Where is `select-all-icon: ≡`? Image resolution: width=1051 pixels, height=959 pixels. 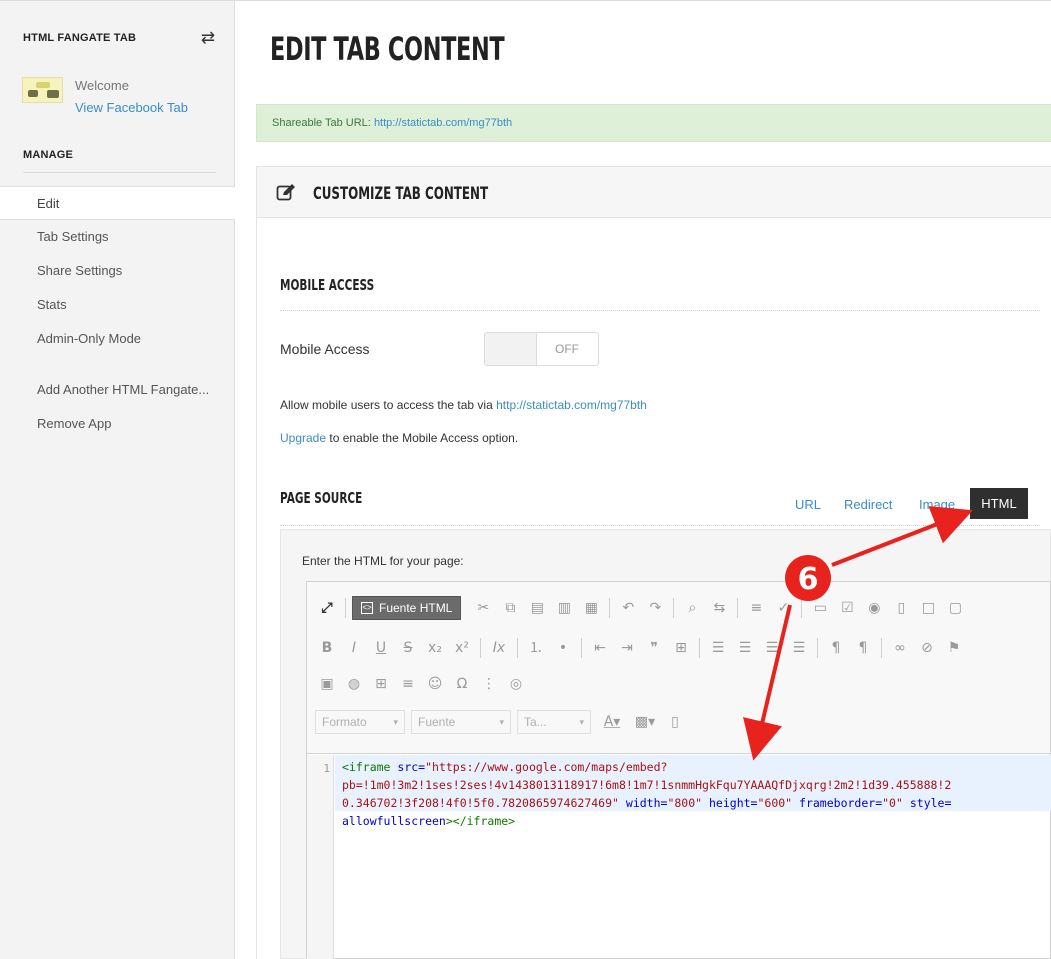
select-all-icon: ≡ is located at coordinates (756, 608).